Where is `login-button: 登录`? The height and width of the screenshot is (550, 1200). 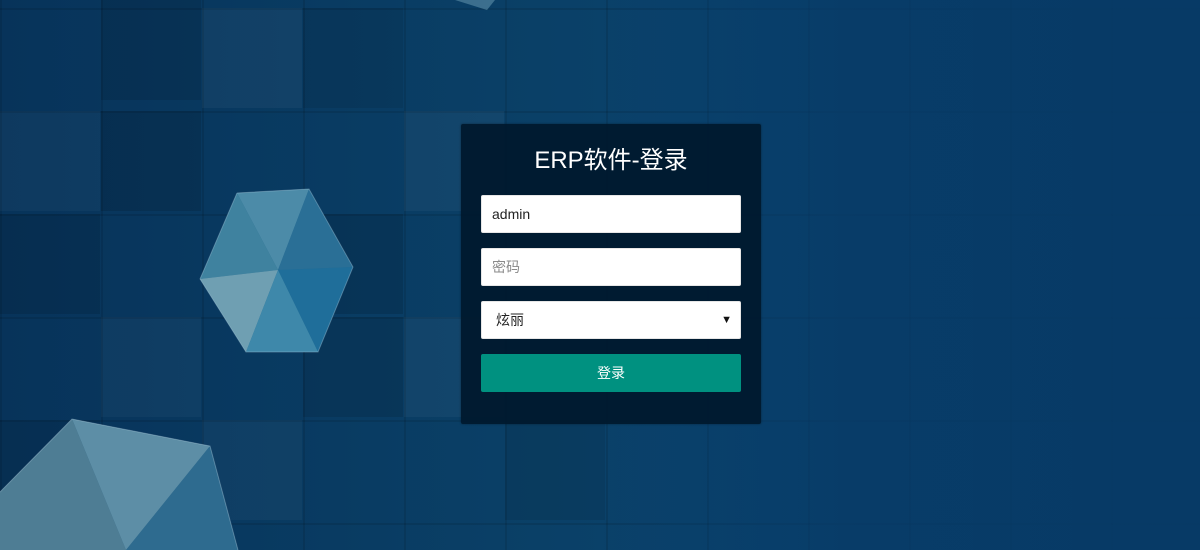 login-button: 登录 is located at coordinates (611, 373).